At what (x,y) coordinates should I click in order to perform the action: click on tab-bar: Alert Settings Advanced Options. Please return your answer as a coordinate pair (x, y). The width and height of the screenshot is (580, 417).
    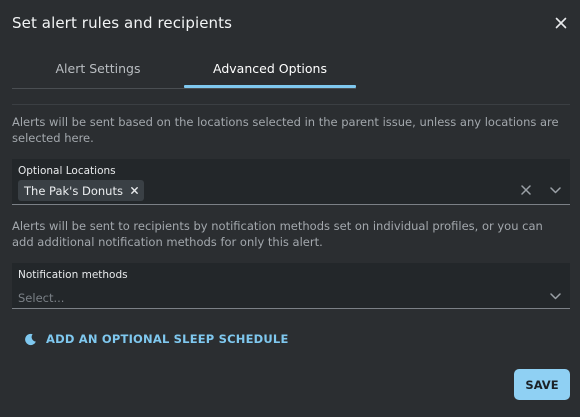
    Looking at the image, I should click on (184, 72).